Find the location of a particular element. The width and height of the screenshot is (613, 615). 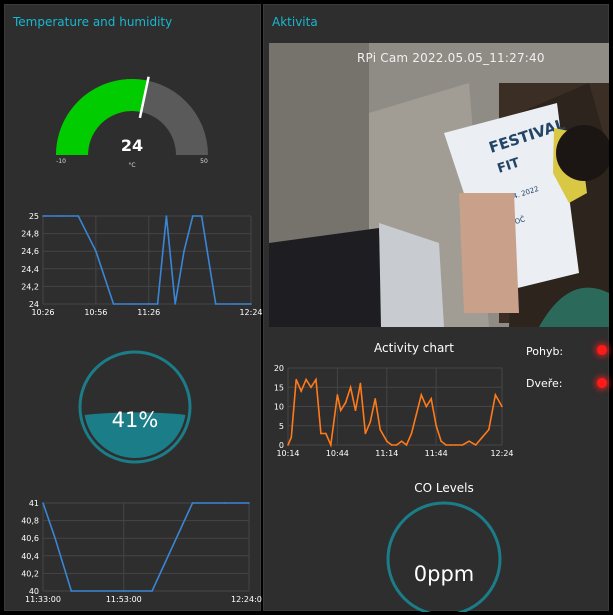

y-tick-label: 24,8 is located at coordinates (30, 234).